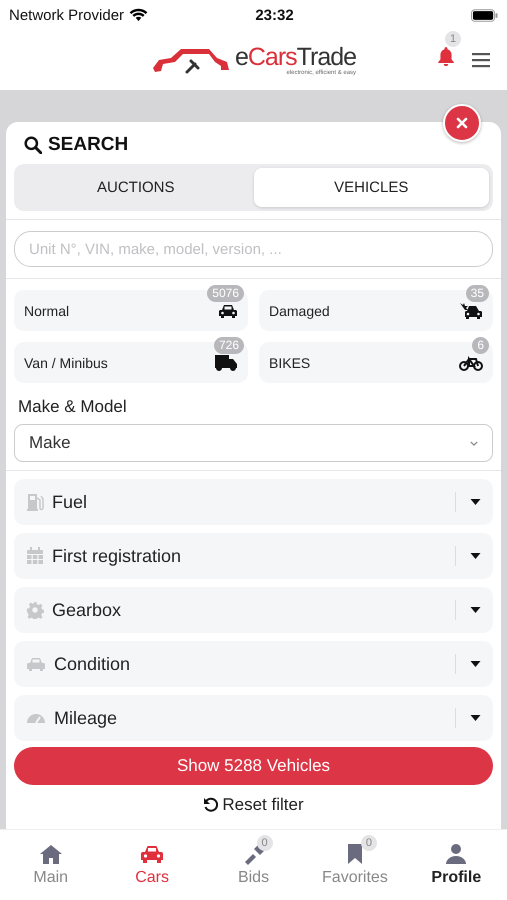 This screenshot has width=507, height=900. What do you see at coordinates (453, 39) in the screenshot?
I see `notification-count: 1` at bounding box center [453, 39].